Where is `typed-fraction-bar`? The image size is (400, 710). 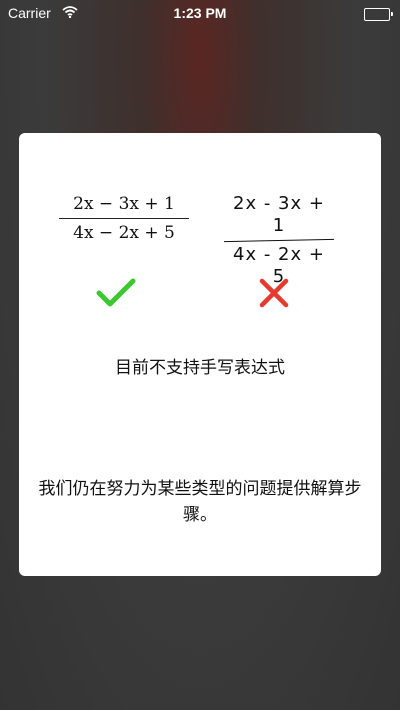
typed-fraction-bar is located at coordinates (124, 218).